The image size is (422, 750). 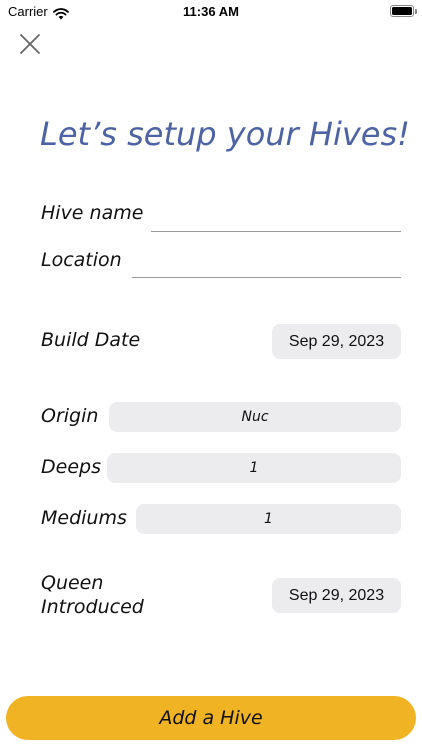 What do you see at coordinates (255, 417) in the screenshot?
I see `origin-selector: Nuc` at bounding box center [255, 417].